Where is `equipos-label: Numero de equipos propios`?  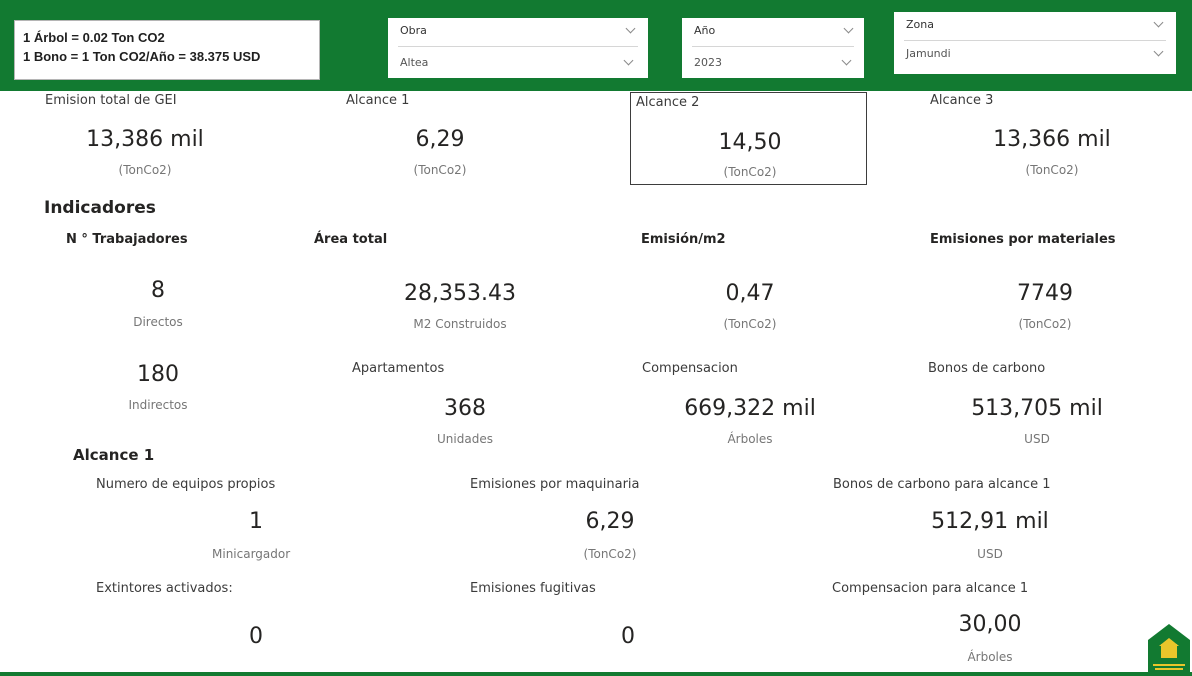
equipos-label: Numero de equipos propios is located at coordinates (186, 484).